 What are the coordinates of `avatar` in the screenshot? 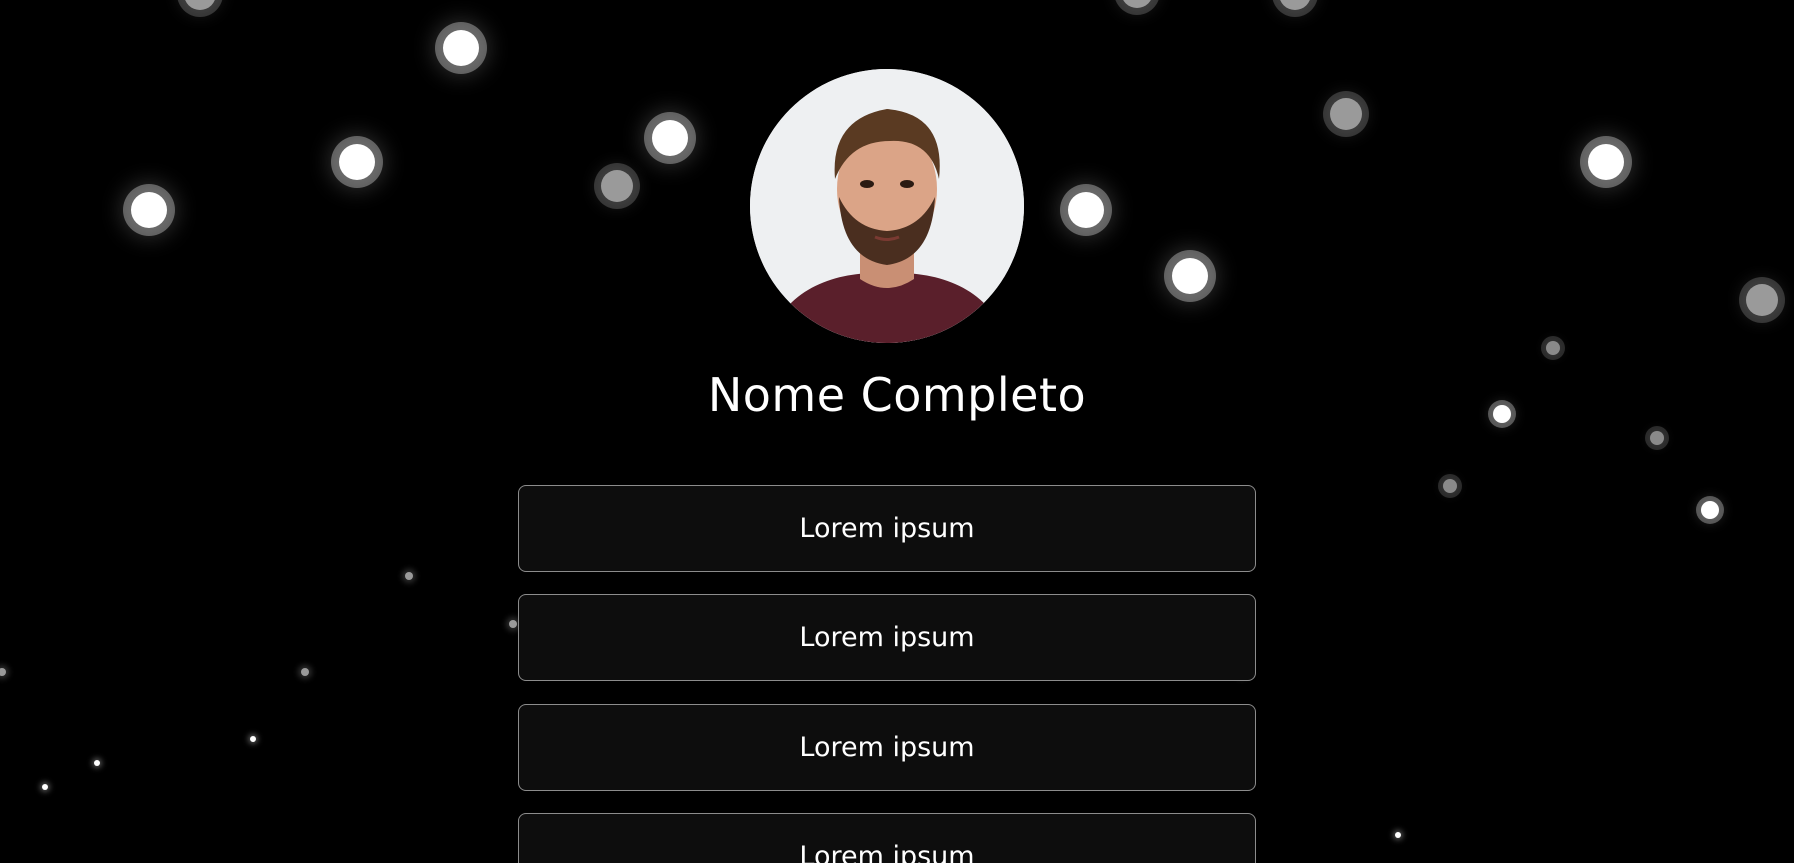 It's located at (887, 206).